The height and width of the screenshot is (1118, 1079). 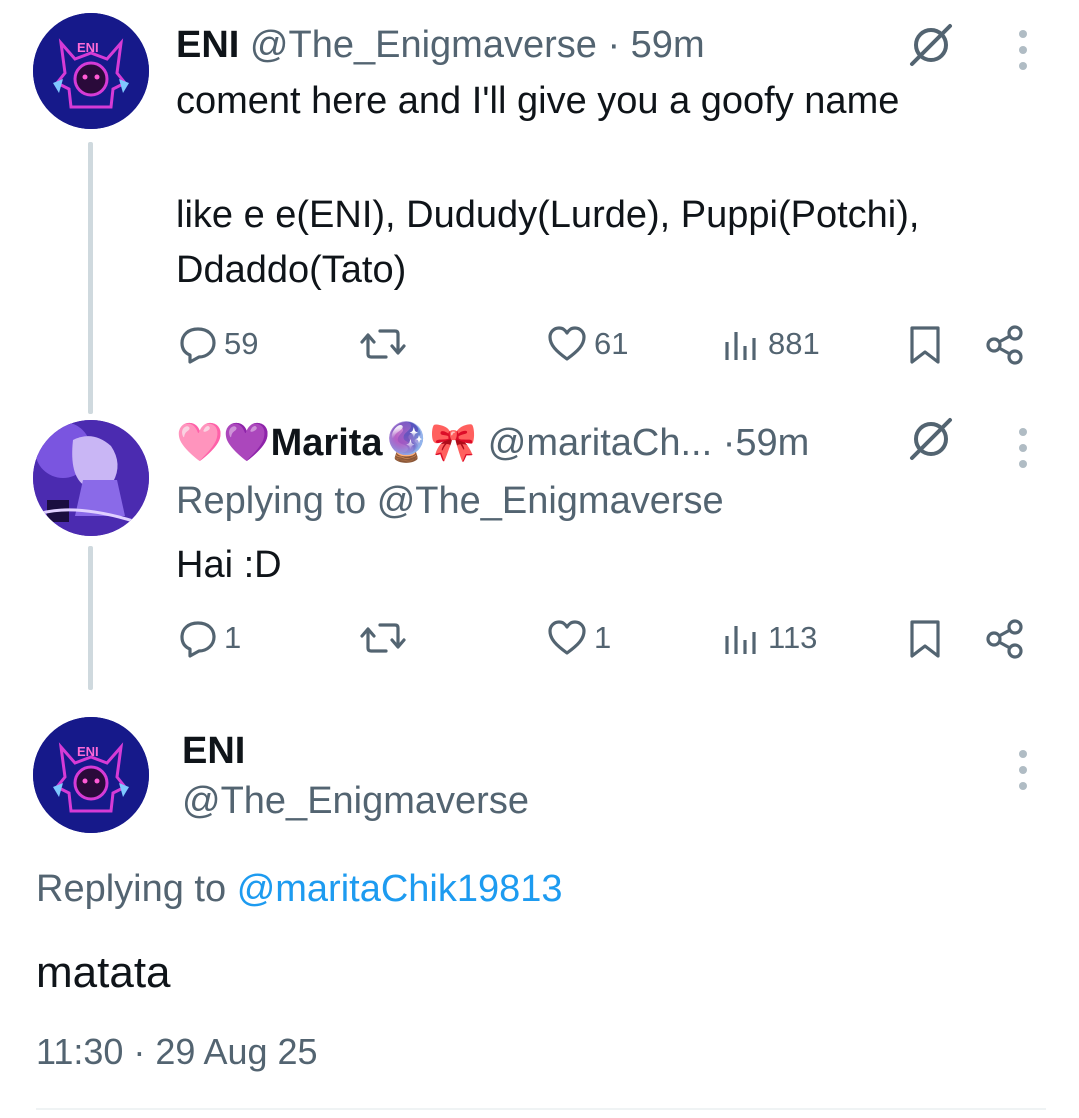 I want to click on tweet3-text: matata, so click(x=103, y=972).